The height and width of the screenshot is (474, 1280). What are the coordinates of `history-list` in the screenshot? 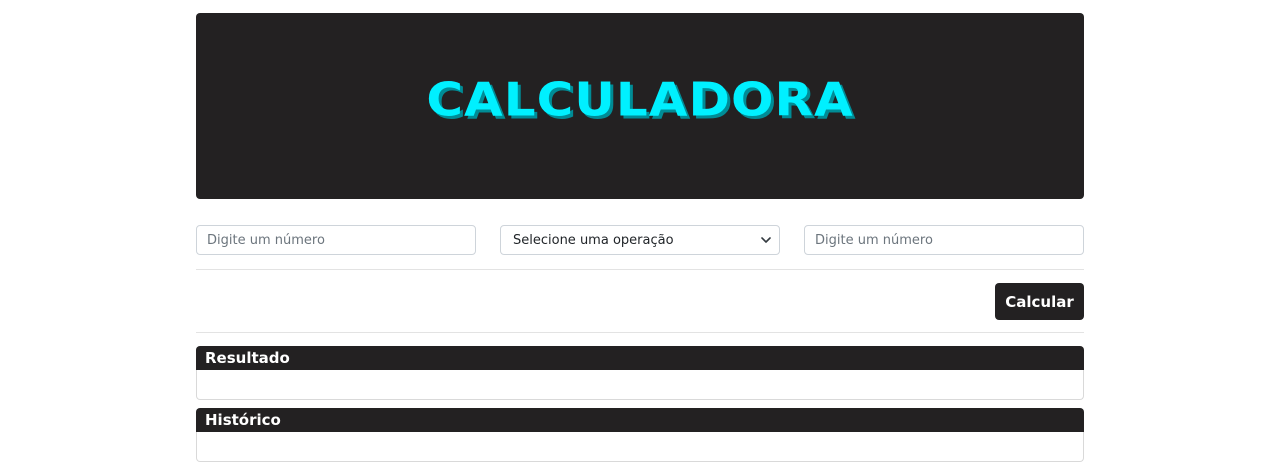 It's located at (640, 447).